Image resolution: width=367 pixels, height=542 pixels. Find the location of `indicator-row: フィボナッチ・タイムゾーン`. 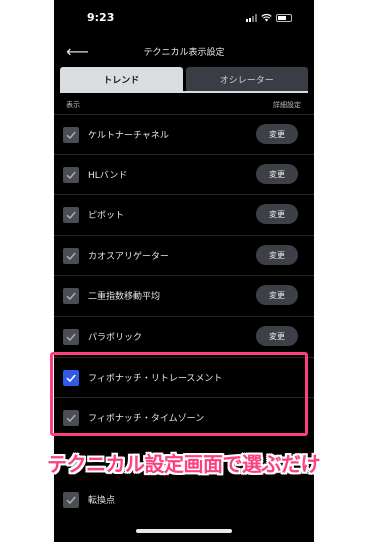

indicator-row: フィボナッチ・タイムゾーン is located at coordinates (184, 417).